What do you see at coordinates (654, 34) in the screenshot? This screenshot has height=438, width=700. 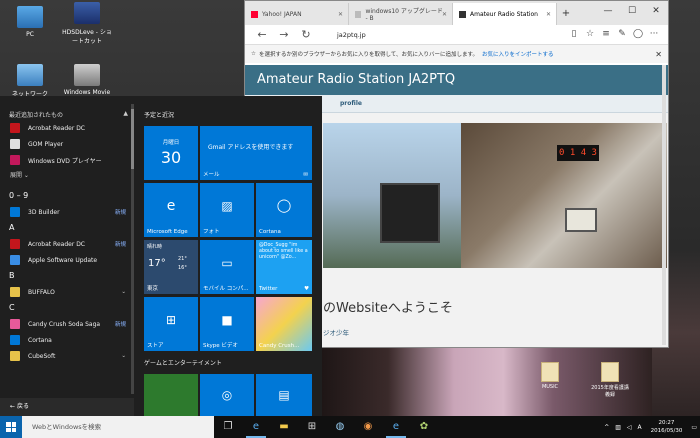 I see `more-icon: ···` at bounding box center [654, 34].